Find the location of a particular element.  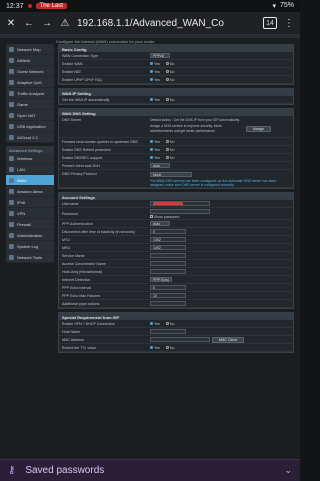

sidebar-item: Network Map is located at coordinates (30, 49).